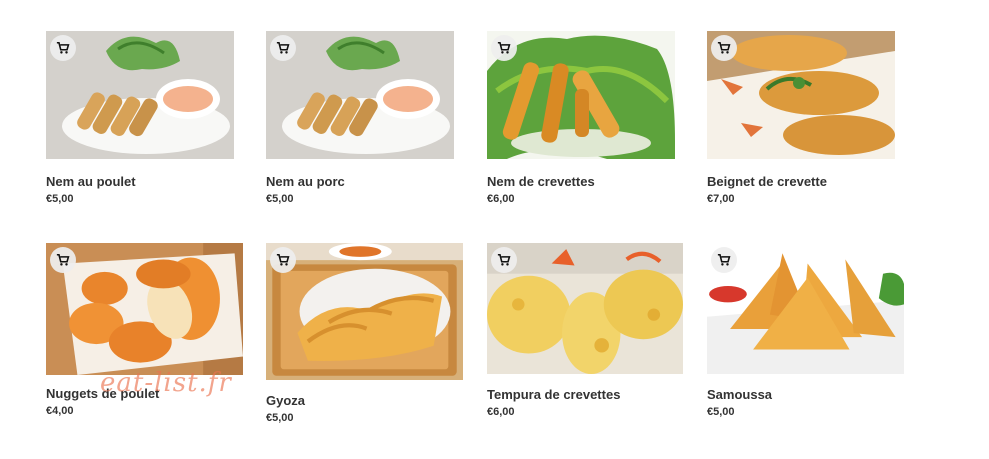  I want to click on product-name: Tempura de crevettes, so click(553, 394).